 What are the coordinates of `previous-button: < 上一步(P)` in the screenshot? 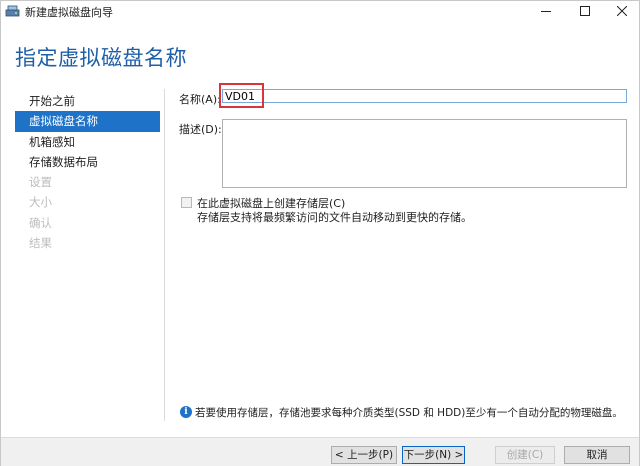 It's located at (364, 455).